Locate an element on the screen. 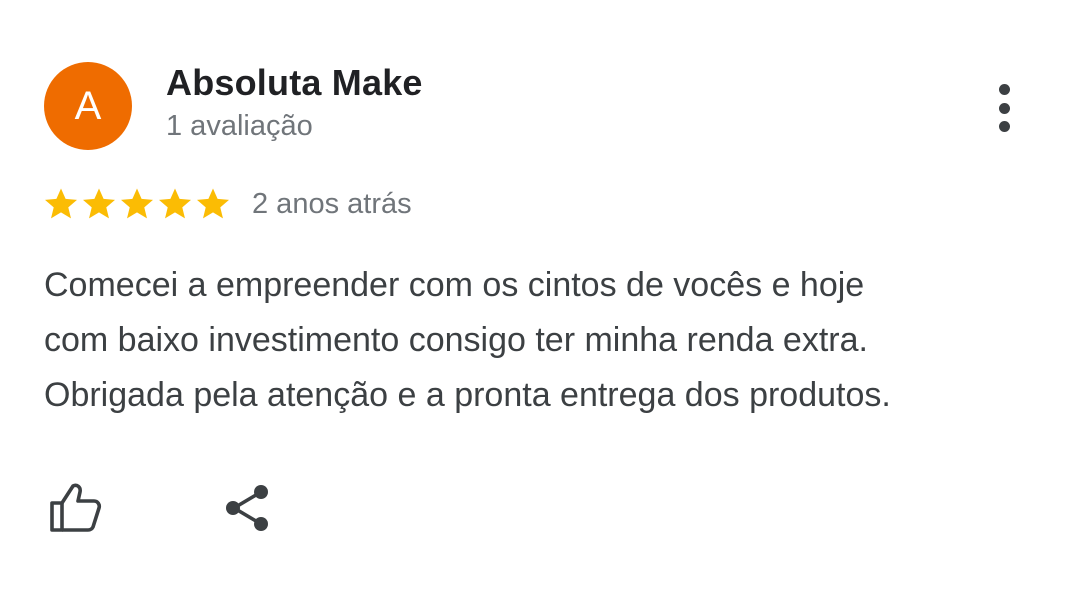  star-rating is located at coordinates (137, 204).